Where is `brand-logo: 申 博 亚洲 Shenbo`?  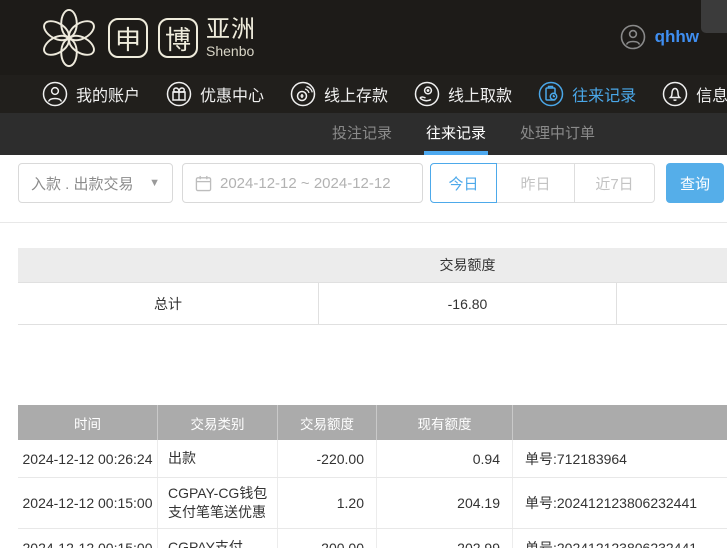 brand-logo: 申 博 亚洲 Shenbo is located at coordinates (147, 38).